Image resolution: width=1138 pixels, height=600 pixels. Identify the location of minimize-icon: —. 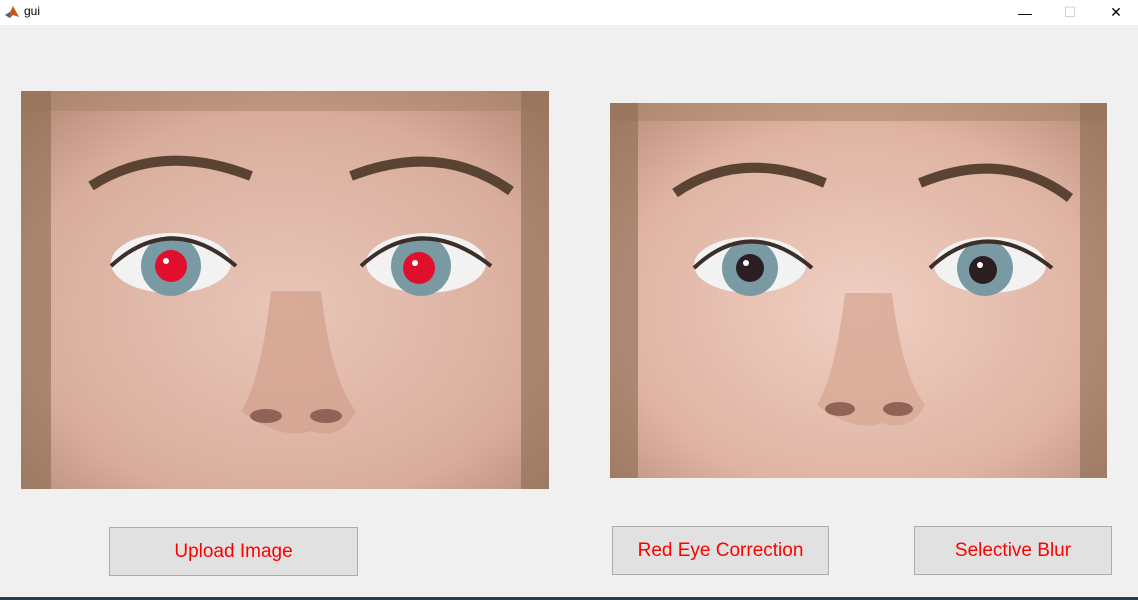
(1025, 12).